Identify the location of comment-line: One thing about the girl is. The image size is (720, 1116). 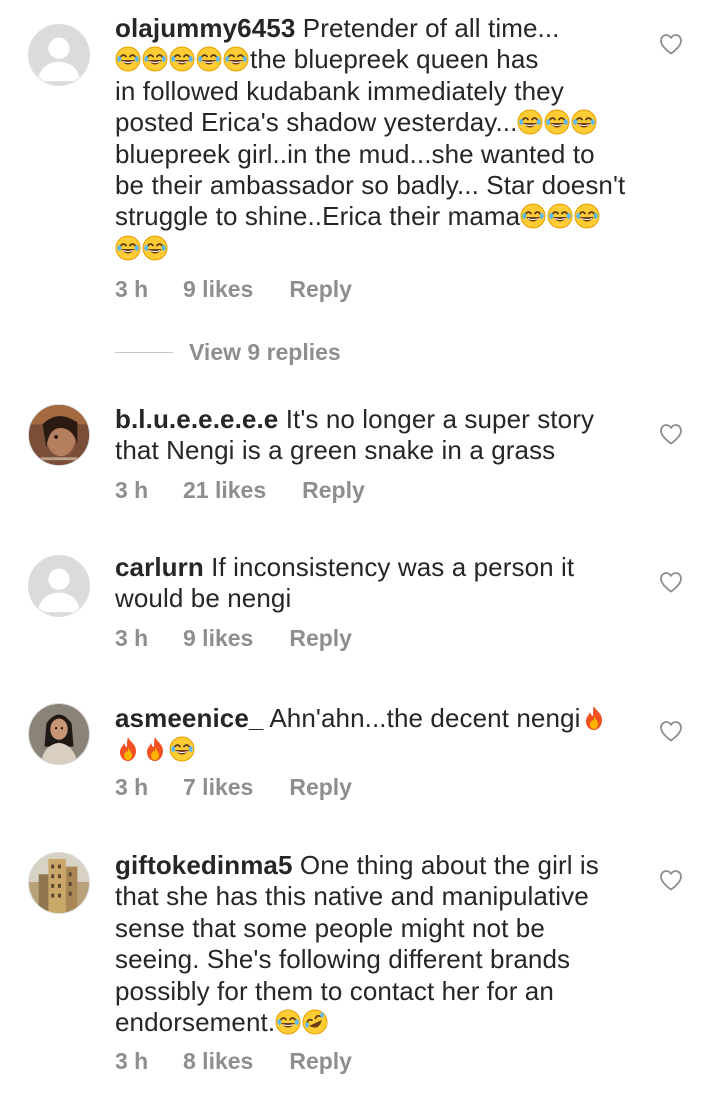
(449, 865).